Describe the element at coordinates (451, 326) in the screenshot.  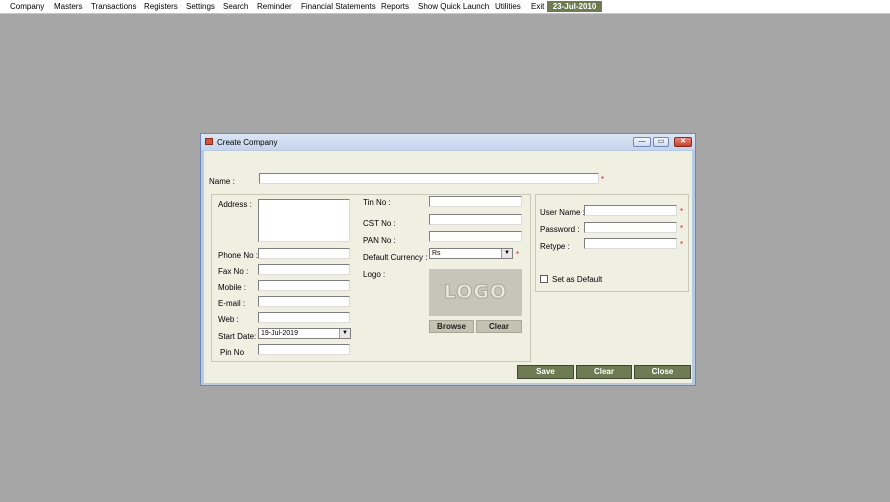
I see `browse-button: Browse` at that location.